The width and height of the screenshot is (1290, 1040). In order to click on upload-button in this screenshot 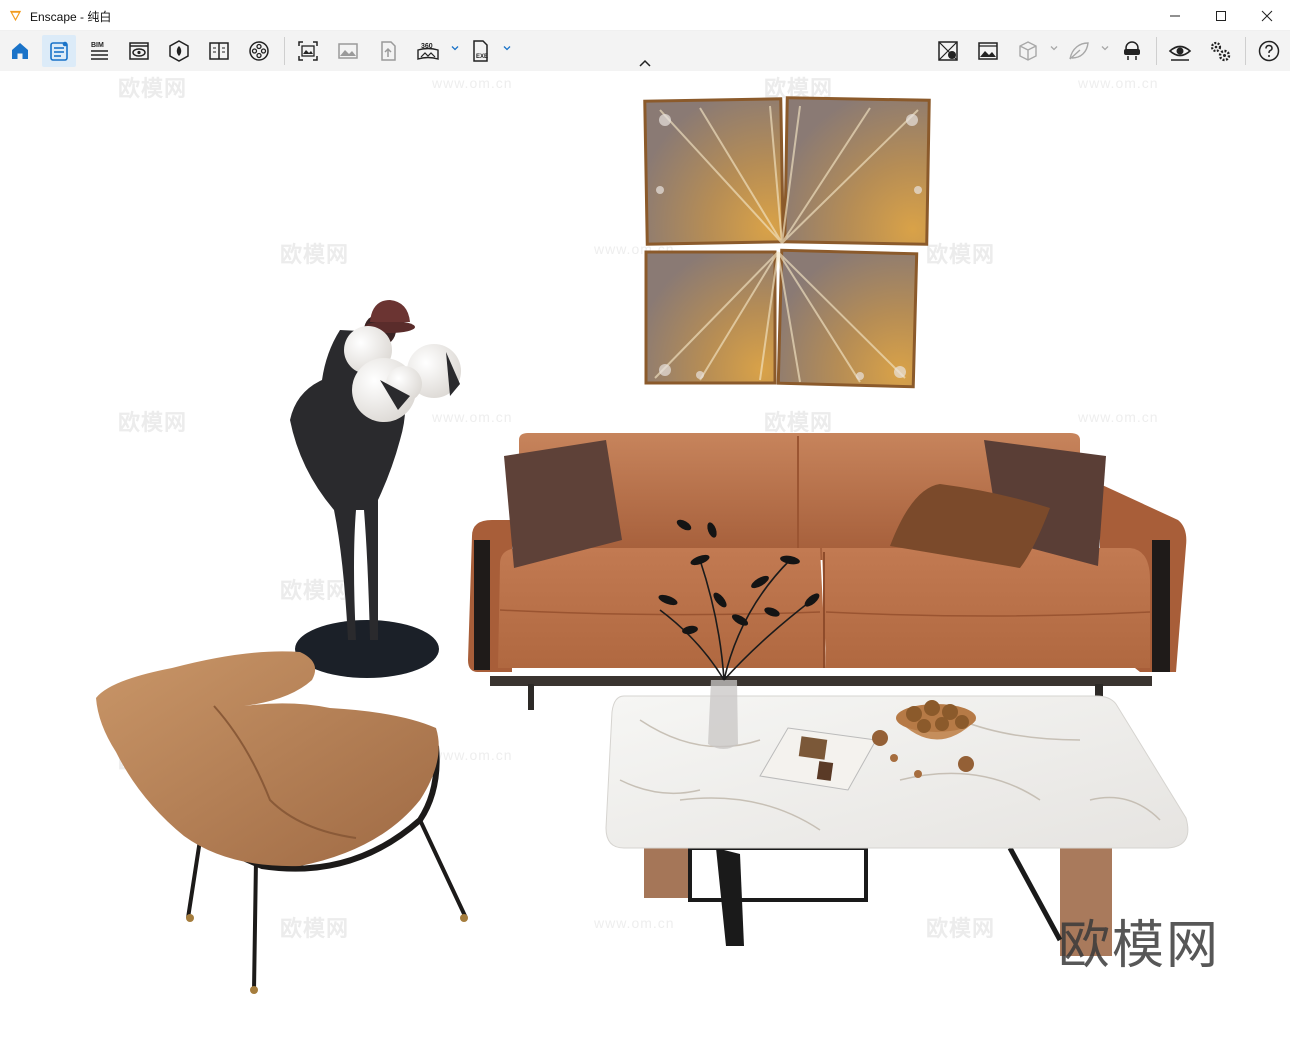, I will do `click(388, 51)`.